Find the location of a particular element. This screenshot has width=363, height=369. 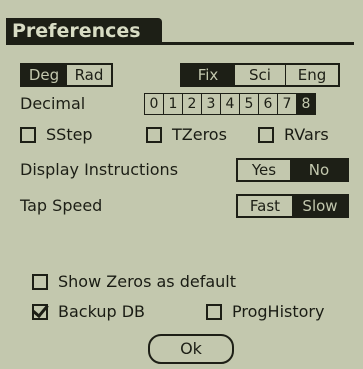

tzeros-checkbox-box is located at coordinates (154, 135).